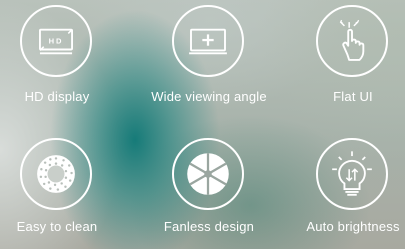  I want to click on feature-wide-viewing-angle: Wide viewing angle, so click(209, 63).